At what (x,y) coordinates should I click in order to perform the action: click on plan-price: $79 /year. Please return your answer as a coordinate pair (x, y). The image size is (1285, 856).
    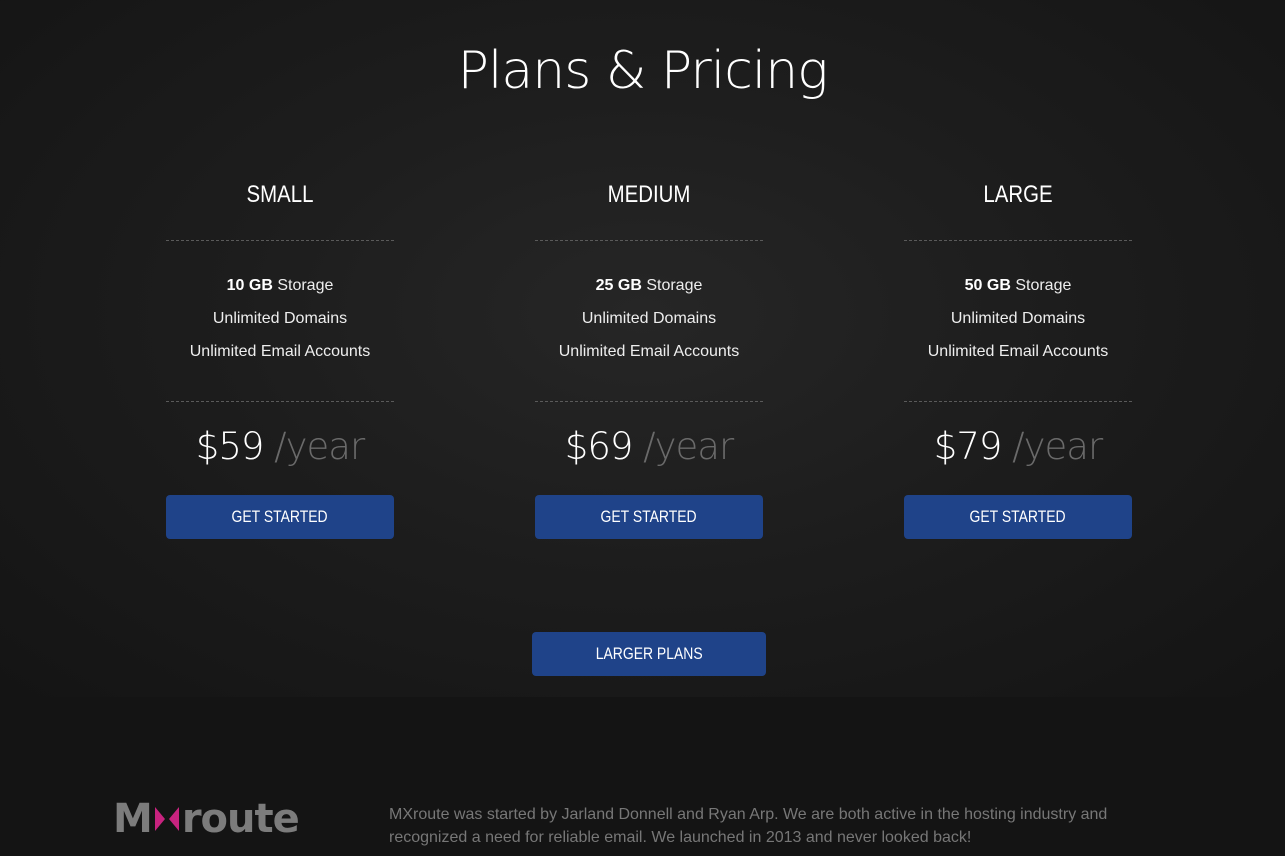
    Looking at the image, I should click on (1018, 447).